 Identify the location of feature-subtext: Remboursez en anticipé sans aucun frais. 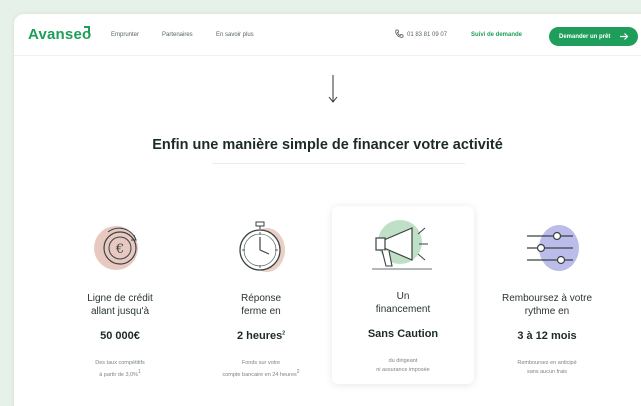
(547, 367).